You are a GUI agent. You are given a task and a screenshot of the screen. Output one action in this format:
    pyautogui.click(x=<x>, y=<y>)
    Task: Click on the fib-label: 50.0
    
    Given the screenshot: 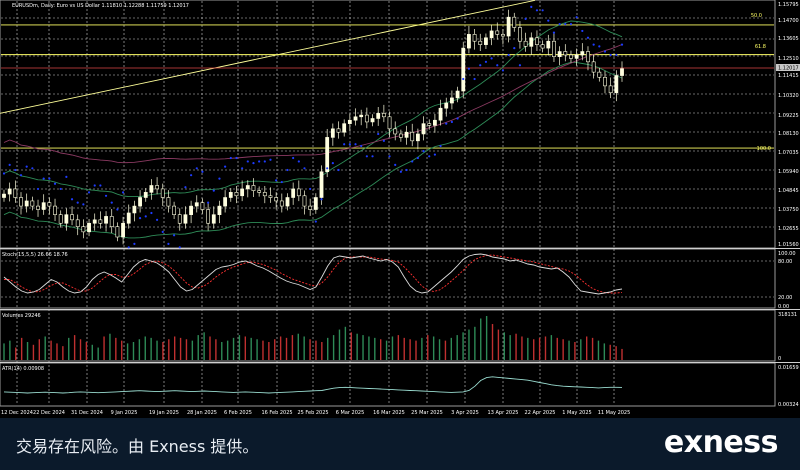 What is the action you would take?
    pyautogui.click(x=756, y=16)
    